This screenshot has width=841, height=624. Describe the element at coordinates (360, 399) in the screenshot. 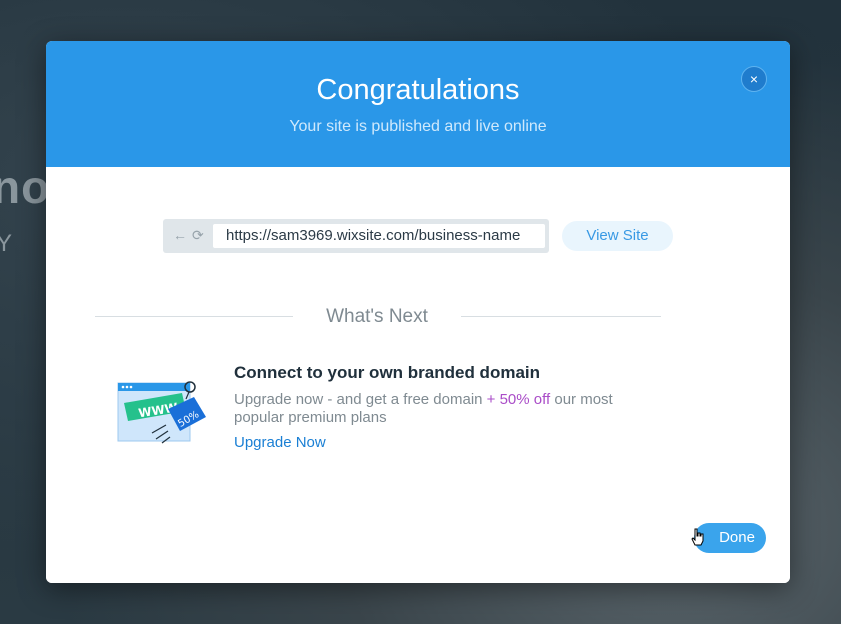

I see `promo-text-start: Upgrade now - and get a free domain` at that location.